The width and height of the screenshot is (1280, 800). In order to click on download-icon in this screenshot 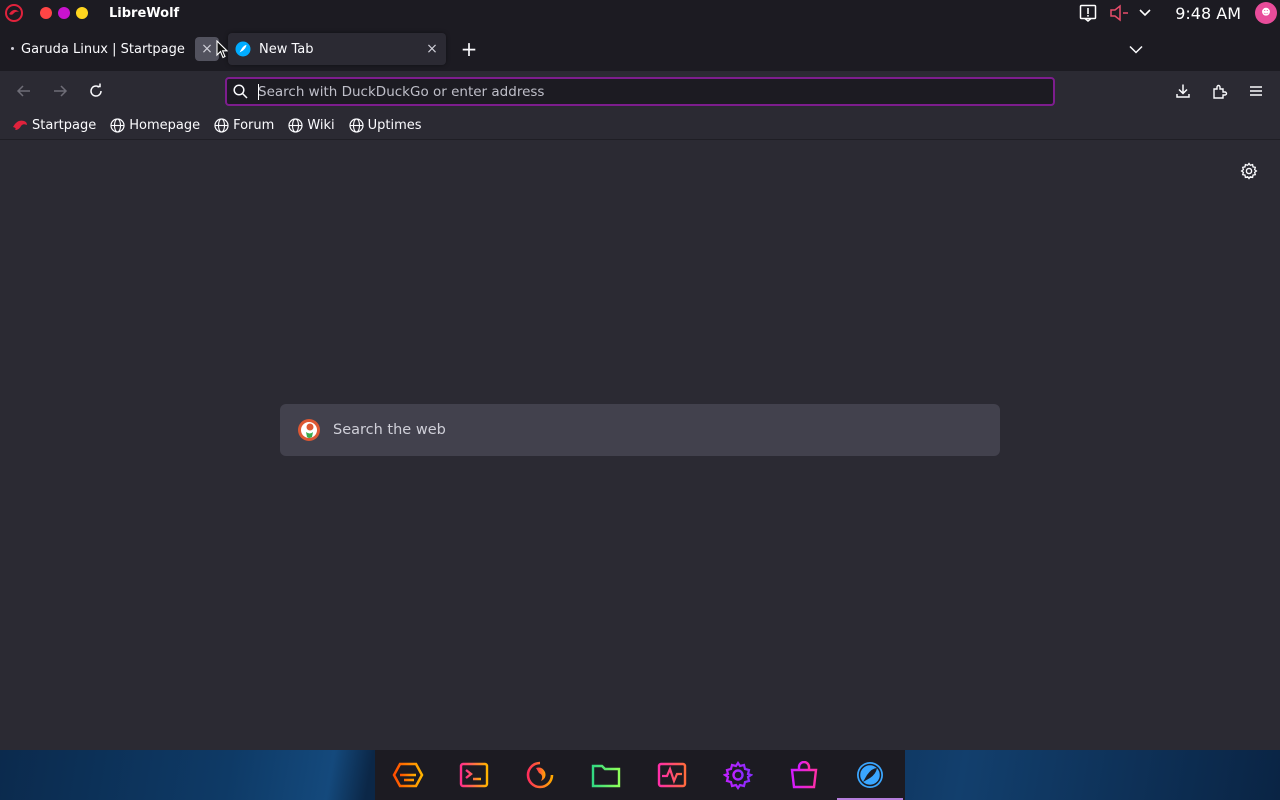, I will do `click(1183, 91)`.